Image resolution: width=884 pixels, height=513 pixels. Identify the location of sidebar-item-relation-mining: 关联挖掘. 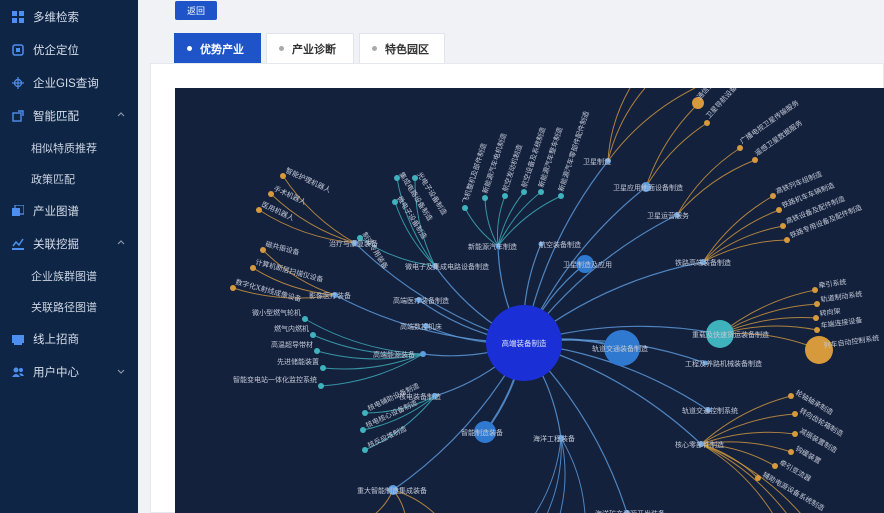
(69, 243).